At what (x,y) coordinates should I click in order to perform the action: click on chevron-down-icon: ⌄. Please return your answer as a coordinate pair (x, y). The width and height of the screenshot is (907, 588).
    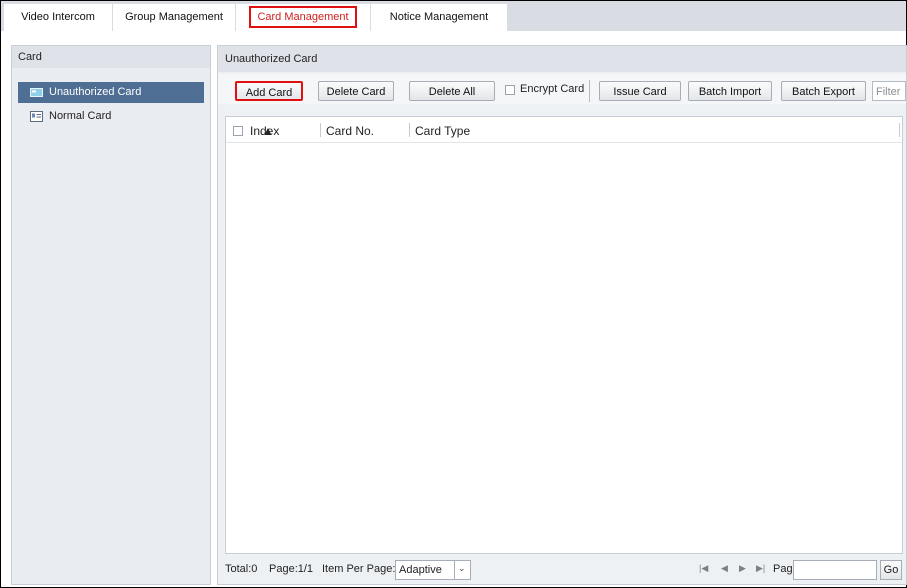
    Looking at the image, I should click on (462, 568).